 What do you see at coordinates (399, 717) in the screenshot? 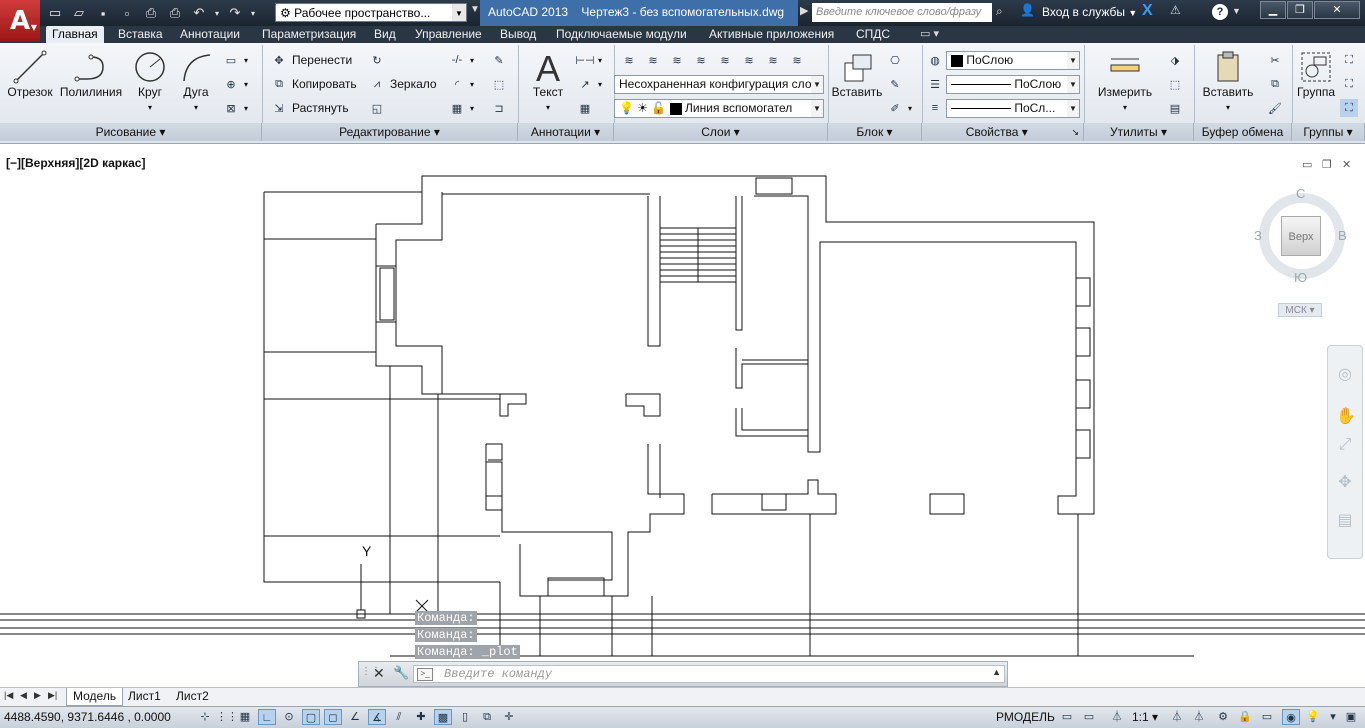
I see `dyn-icon: ⫽` at bounding box center [399, 717].